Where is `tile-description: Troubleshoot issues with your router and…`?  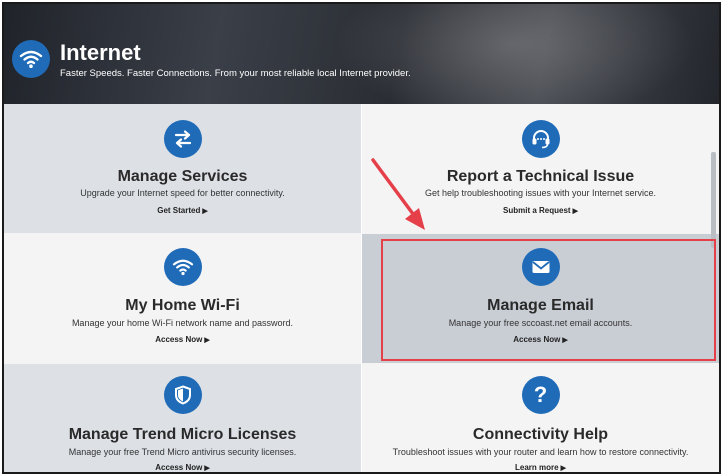 tile-description: Troubleshoot issues with your router and… is located at coordinates (540, 452).